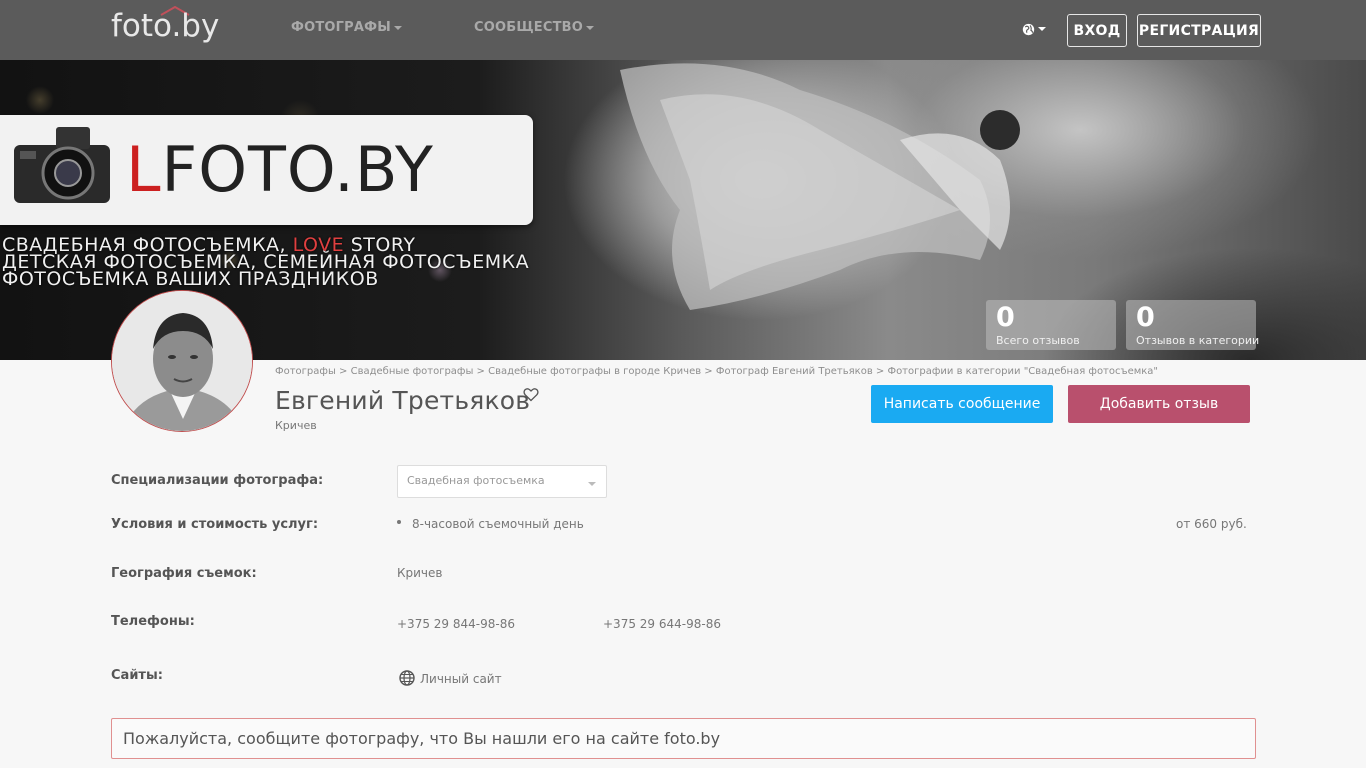 The height and width of the screenshot is (768, 1366). I want to click on stat-category-reviews-value: 0, so click(1145, 317).